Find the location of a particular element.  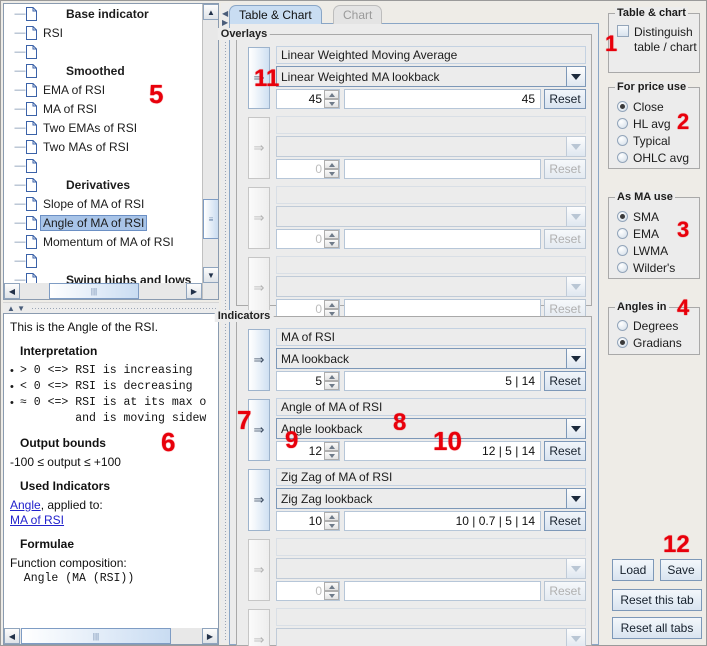

indicators-parameter-combo: Angle lookback is located at coordinates (431, 428).